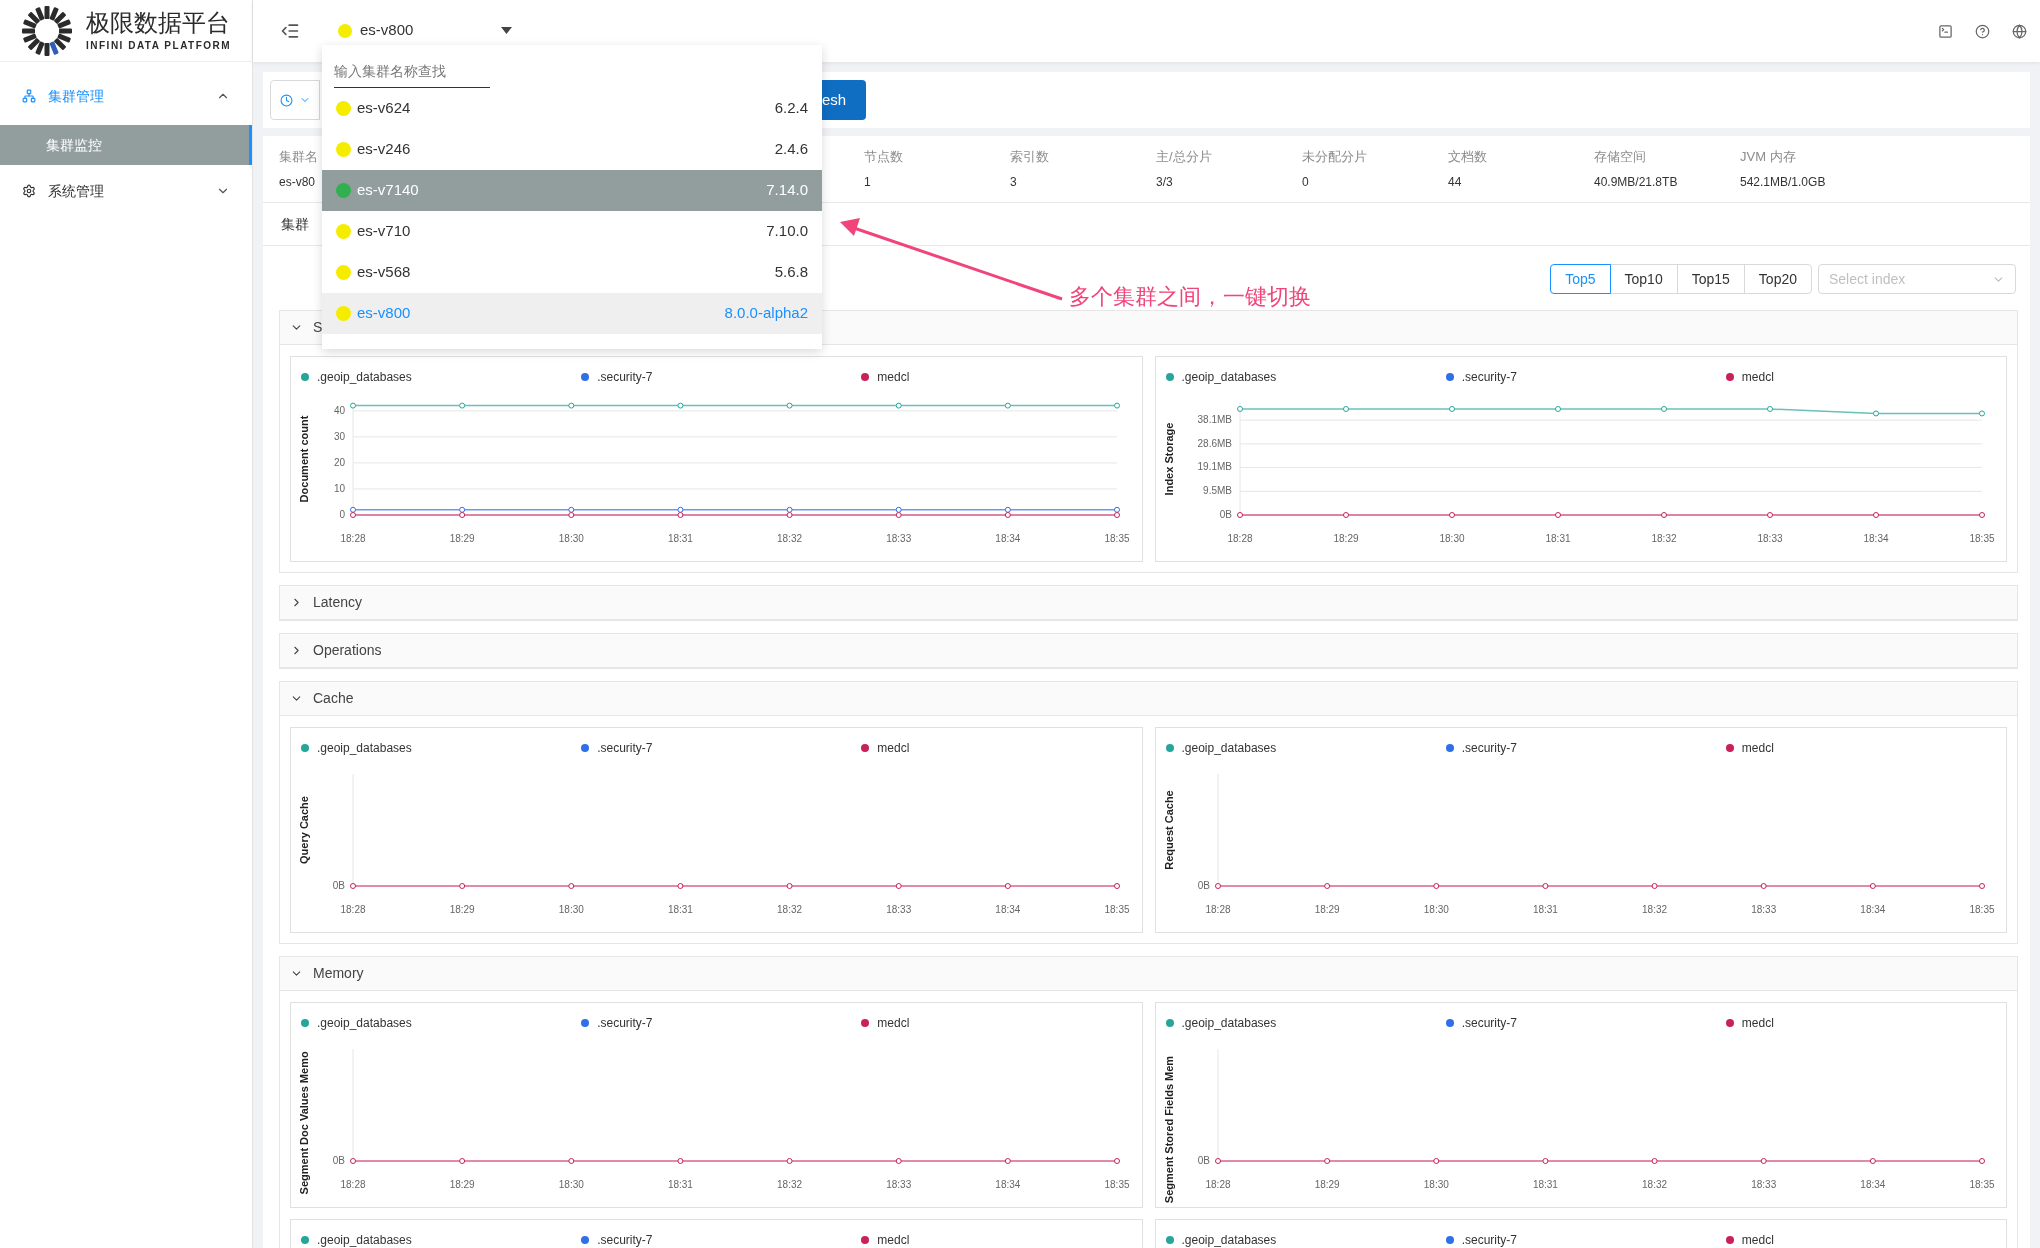  What do you see at coordinates (304, 830) in the screenshot?
I see `y-axis-title: Query Cache` at bounding box center [304, 830].